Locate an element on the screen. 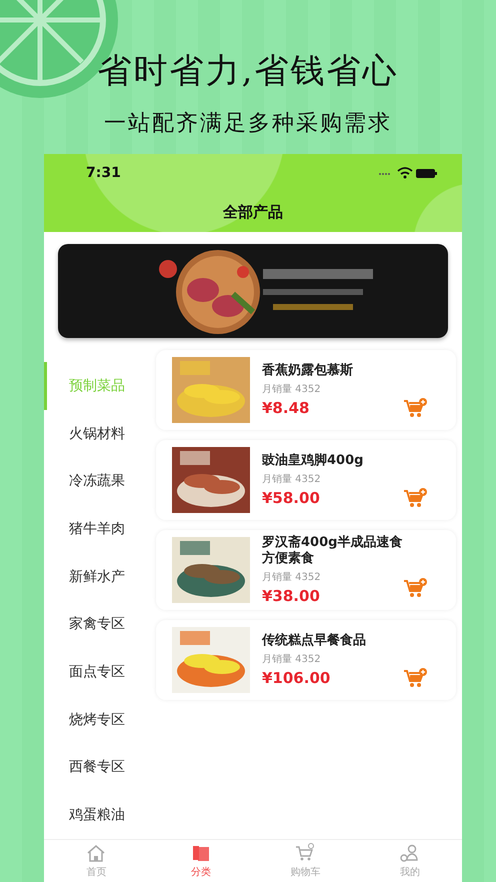  stack-icon is located at coordinates (200, 853).